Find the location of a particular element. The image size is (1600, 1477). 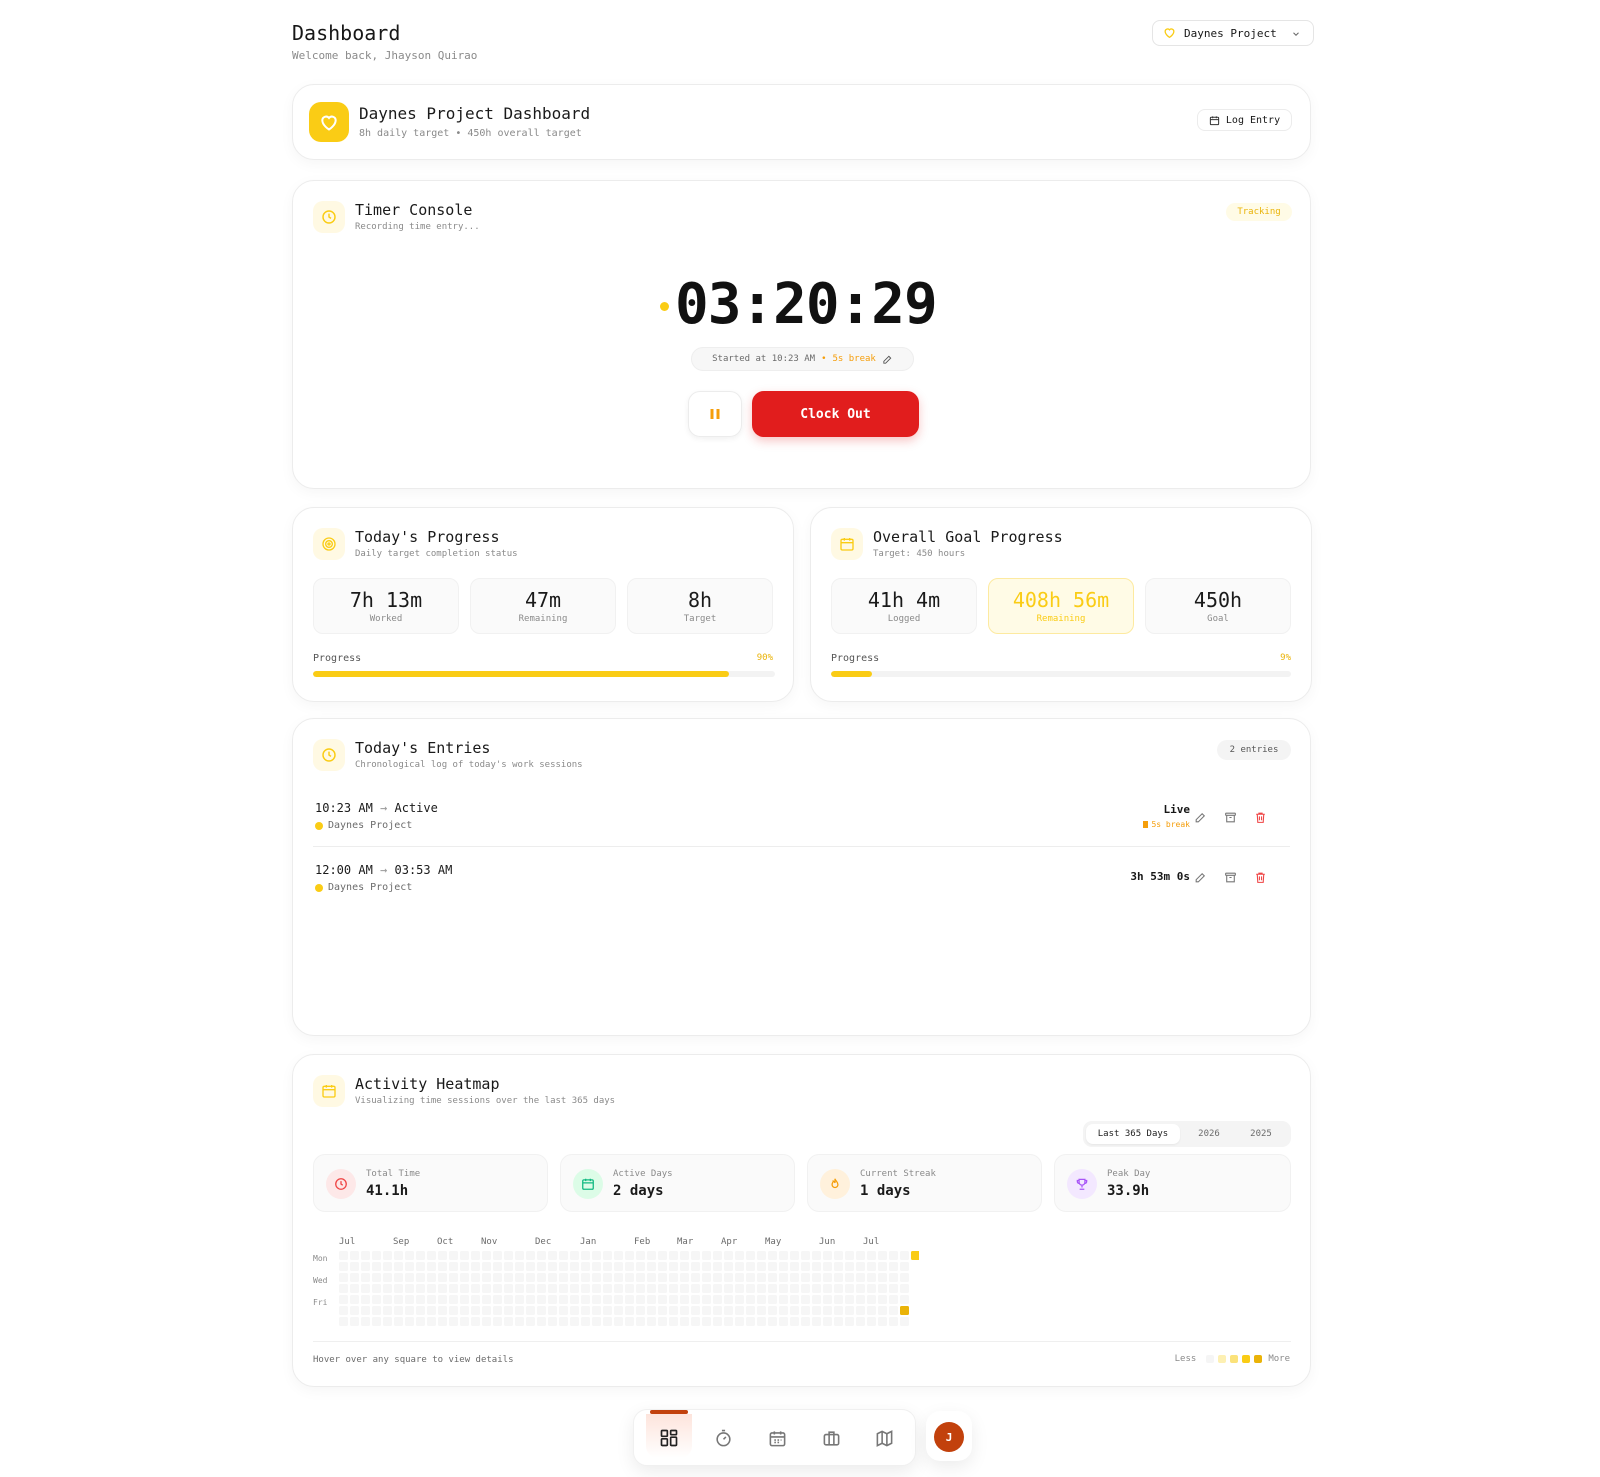

clock-out-button: Clock Out is located at coordinates (835, 414).